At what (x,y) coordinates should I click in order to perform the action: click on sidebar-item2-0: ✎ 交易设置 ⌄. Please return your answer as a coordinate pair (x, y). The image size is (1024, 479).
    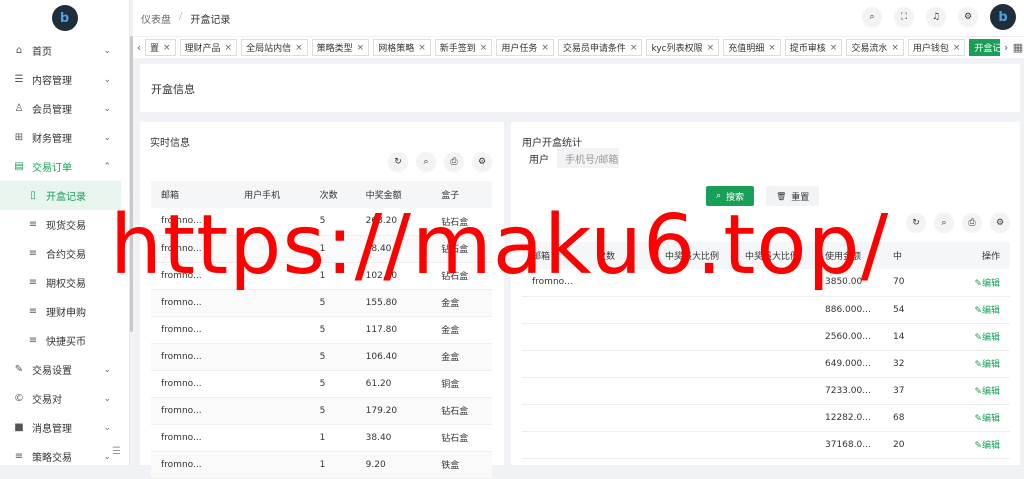
    Looking at the image, I should click on (64, 369).